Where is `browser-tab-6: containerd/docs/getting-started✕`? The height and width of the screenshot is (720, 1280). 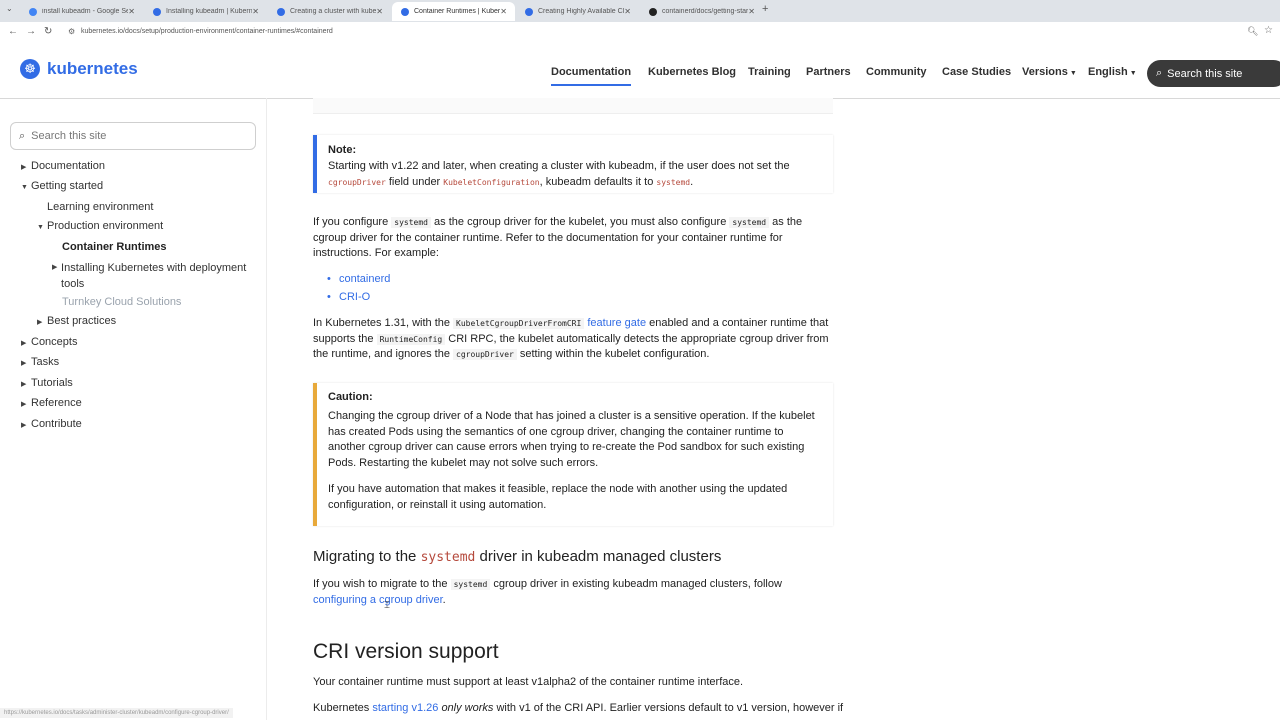
browser-tab-6: containerd/docs/getting-started✕ is located at coordinates (701, 11).